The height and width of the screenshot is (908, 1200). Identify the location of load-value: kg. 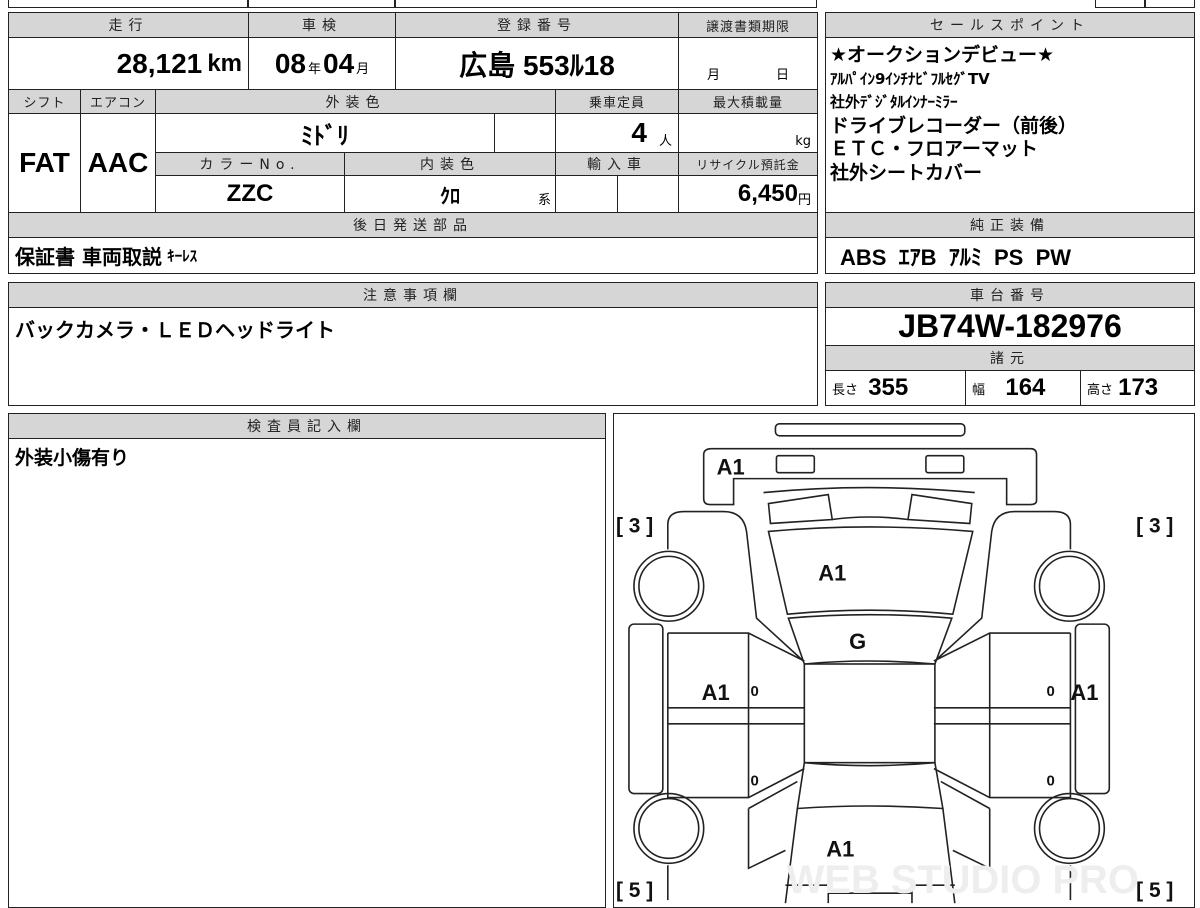
(748, 133).